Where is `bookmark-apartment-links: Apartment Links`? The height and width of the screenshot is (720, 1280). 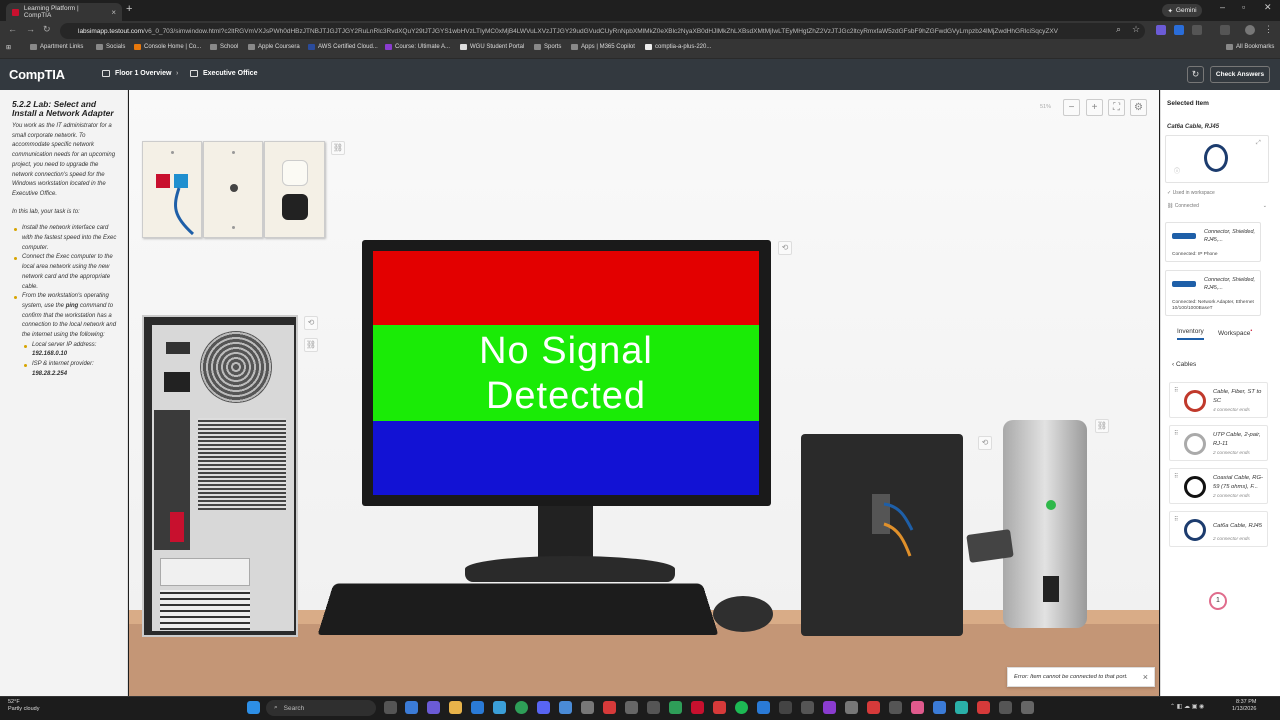 bookmark-apartment-links: Apartment Links is located at coordinates (56, 47).